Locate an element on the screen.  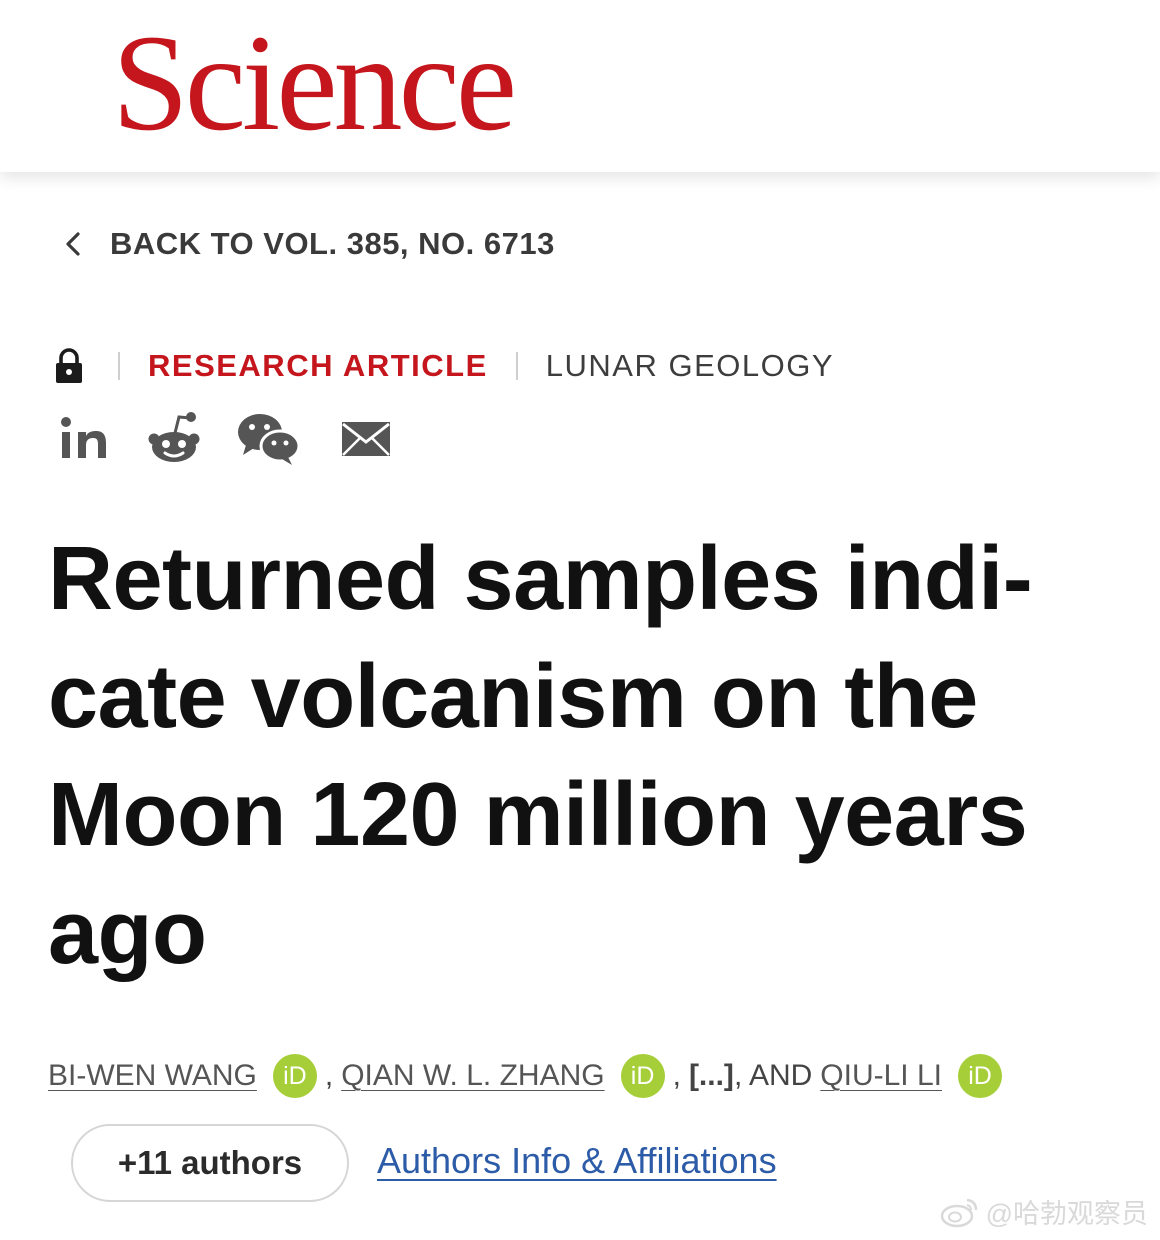
back-to-issue-link: BACK TO VOL. 385, NO. 6713 is located at coordinates (307, 244).